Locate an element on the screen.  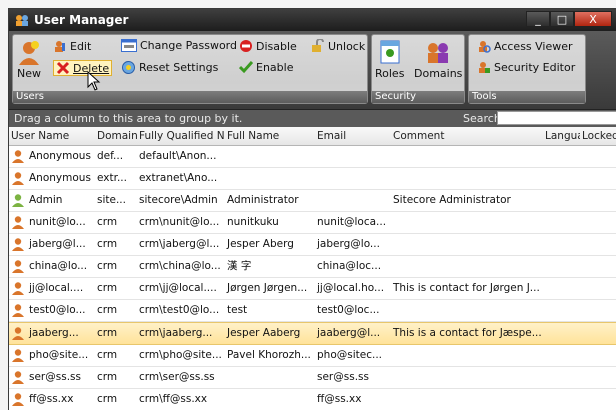
column-header-email: Email is located at coordinates (353, 136).